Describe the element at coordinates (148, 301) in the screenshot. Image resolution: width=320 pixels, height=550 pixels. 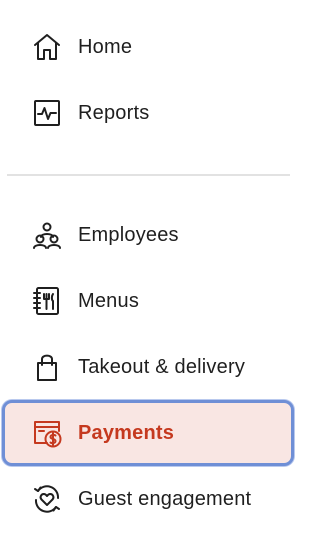
I see `sidebar-item-menus: Menus` at that location.